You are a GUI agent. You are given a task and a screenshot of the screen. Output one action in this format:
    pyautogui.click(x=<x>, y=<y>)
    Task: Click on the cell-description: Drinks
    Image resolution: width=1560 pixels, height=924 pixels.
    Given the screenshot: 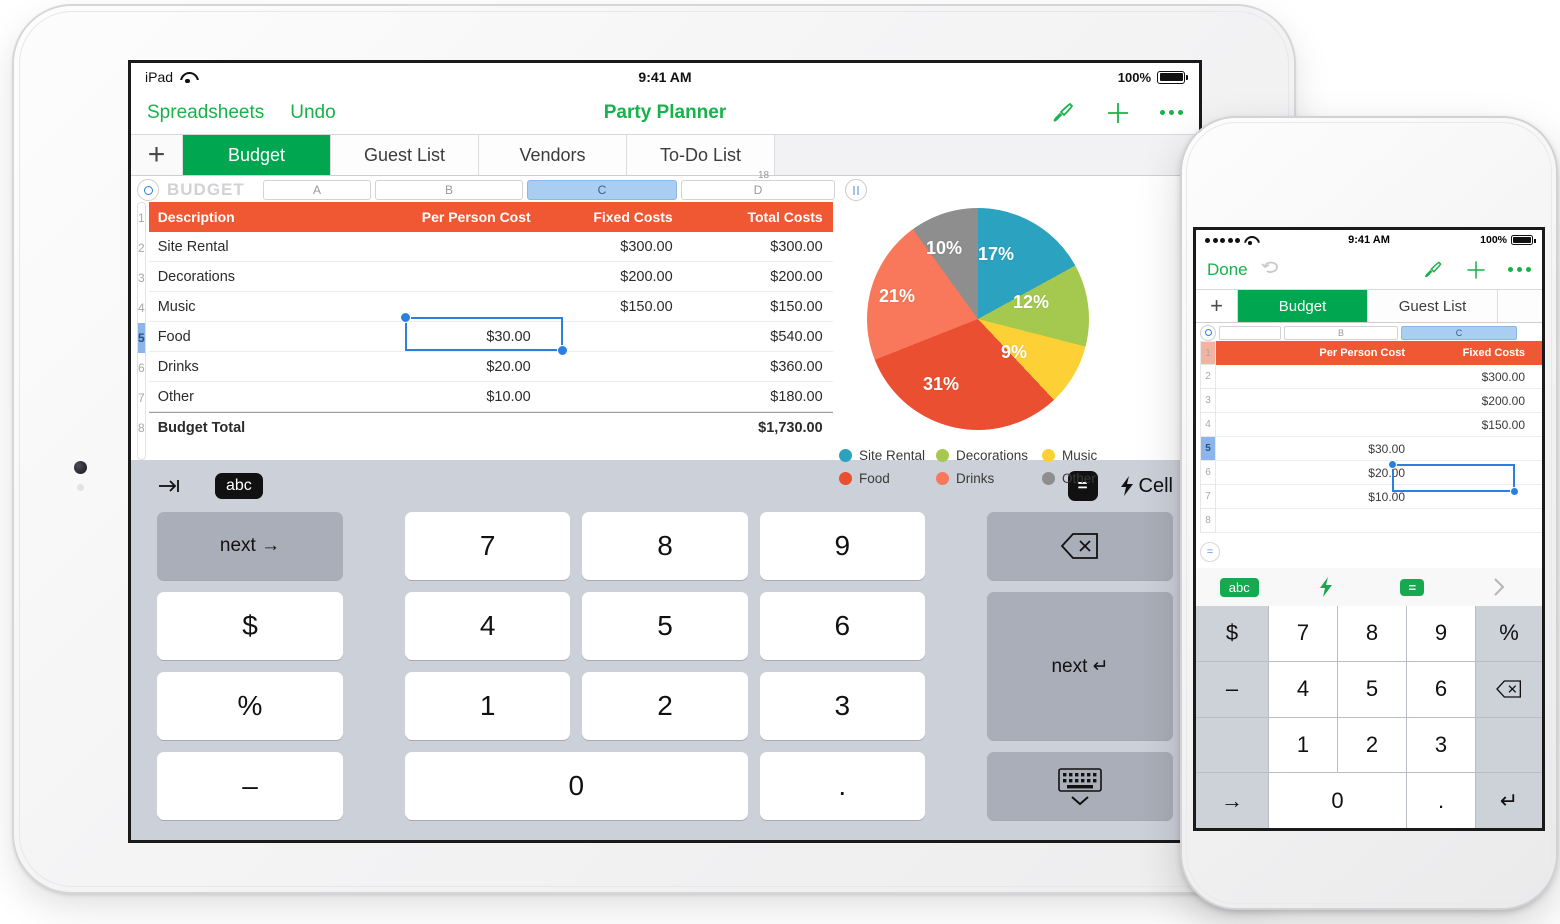 What is the action you would take?
    pyautogui.click(x=274, y=367)
    